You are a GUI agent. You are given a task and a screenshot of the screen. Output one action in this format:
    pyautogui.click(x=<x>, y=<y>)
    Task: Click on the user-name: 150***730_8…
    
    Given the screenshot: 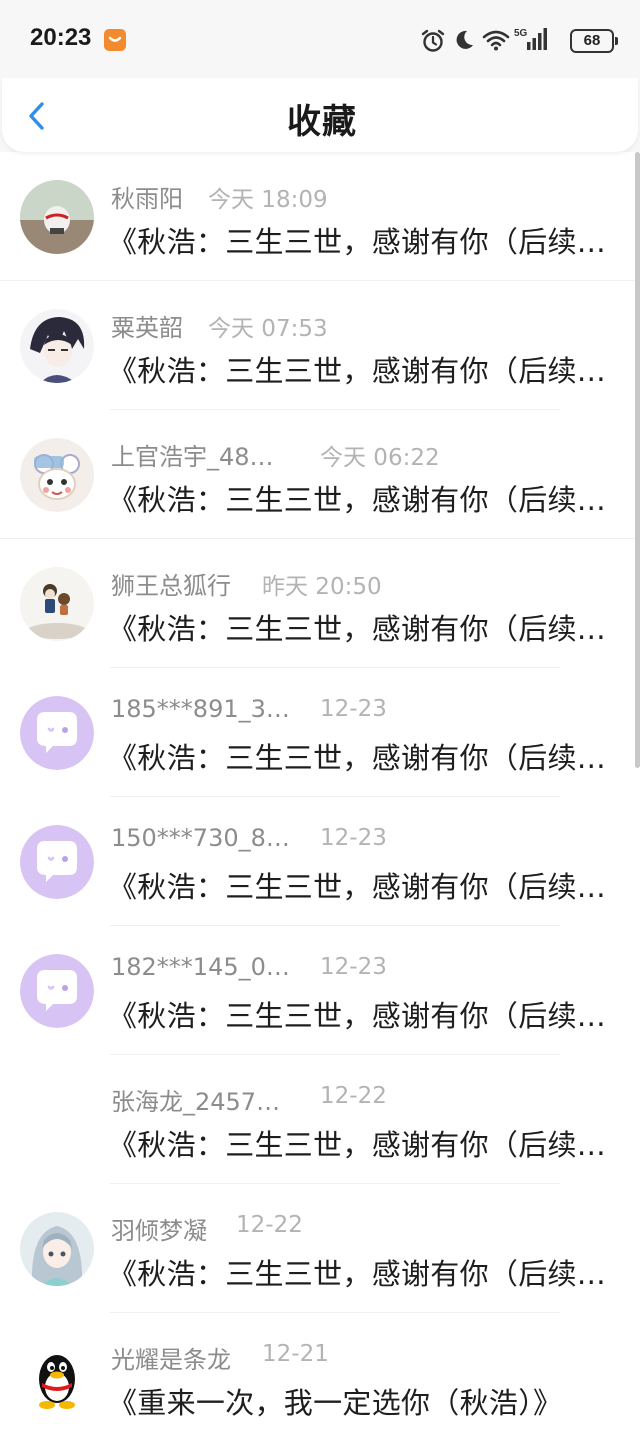 What is the action you would take?
    pyautogui.click(x=200, y=838)
    